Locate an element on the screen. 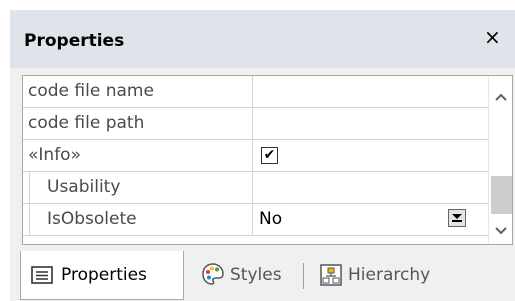 This screenshot has height=301, width=515. property-name: Usability is located at coordinates (84, 187).